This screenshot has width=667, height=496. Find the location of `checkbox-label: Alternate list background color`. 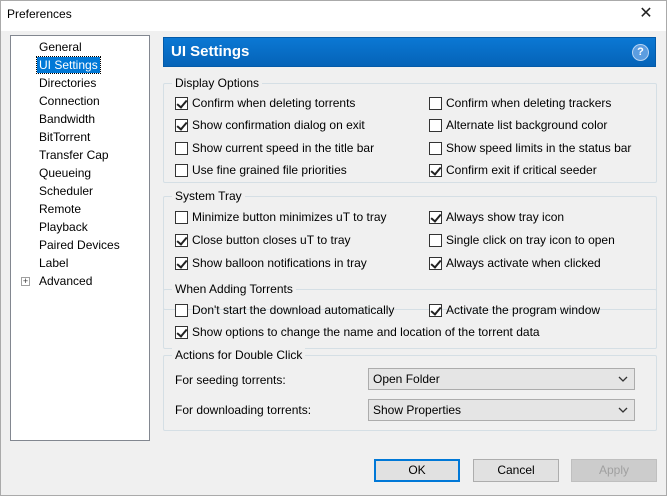

checkbox-label: Alternate list background color is located at coordinates (527, 125).